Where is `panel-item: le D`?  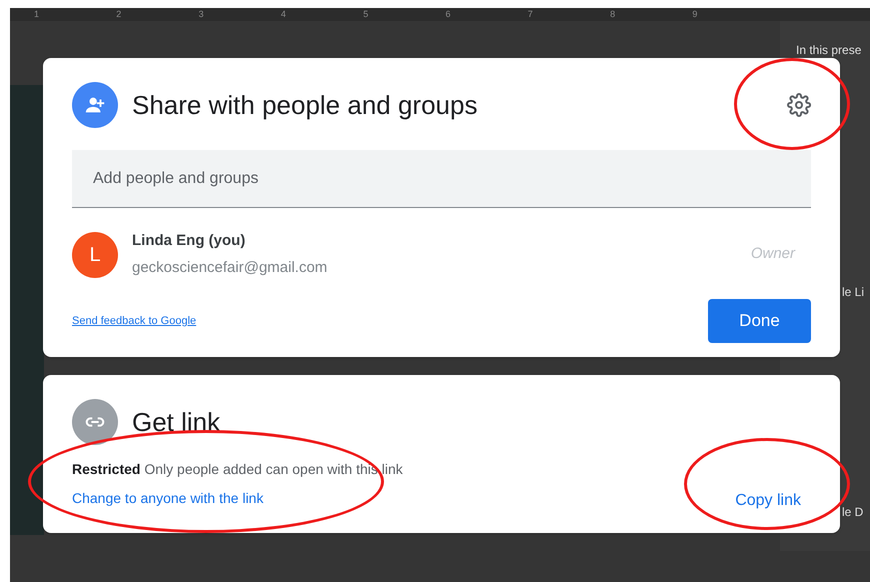
panel-item: le D is located at coordinates (853, 512).